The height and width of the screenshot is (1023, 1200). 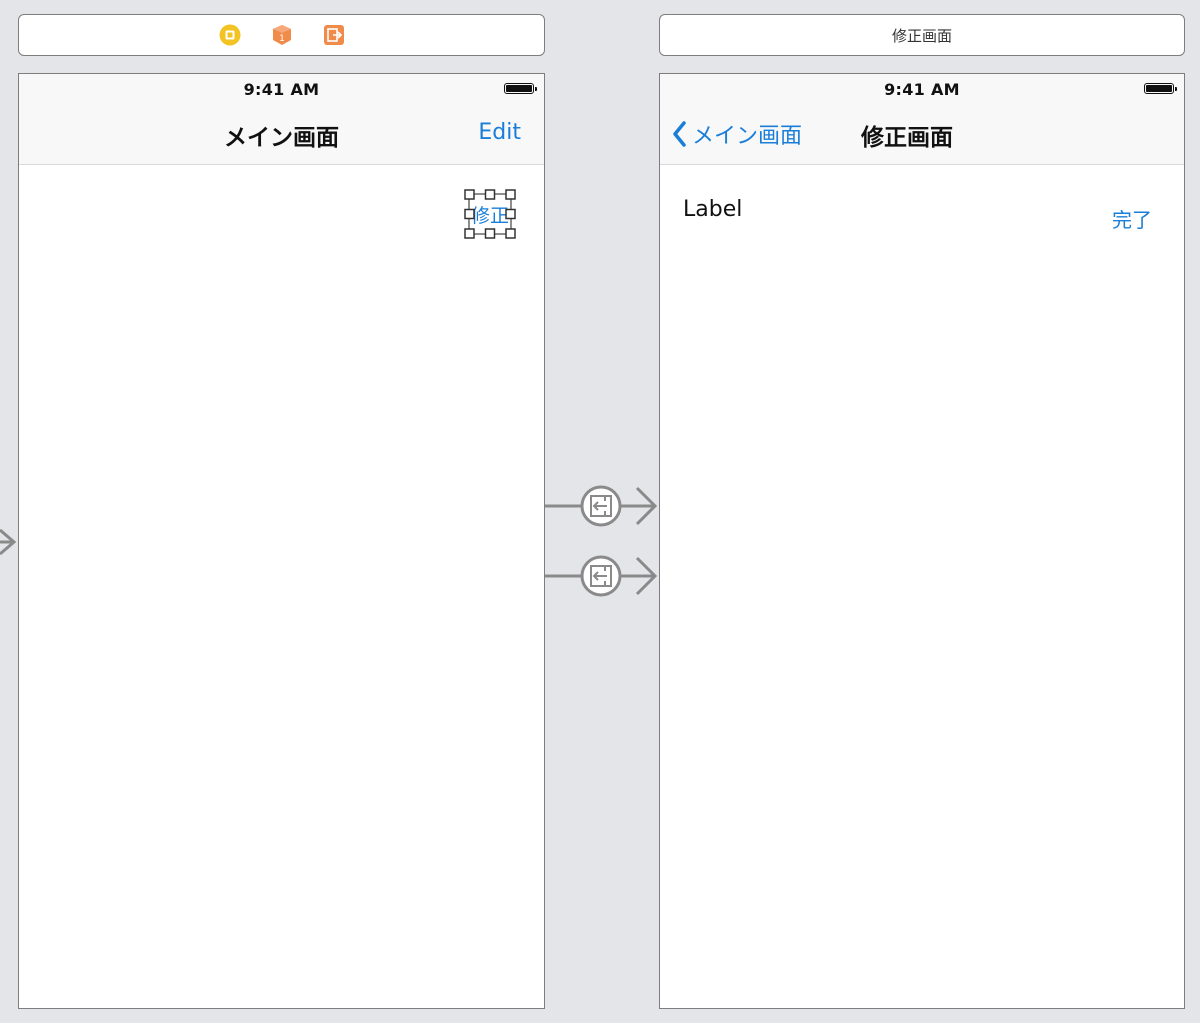 I want to click on svg-text: 1, so click(x=282, y=39).